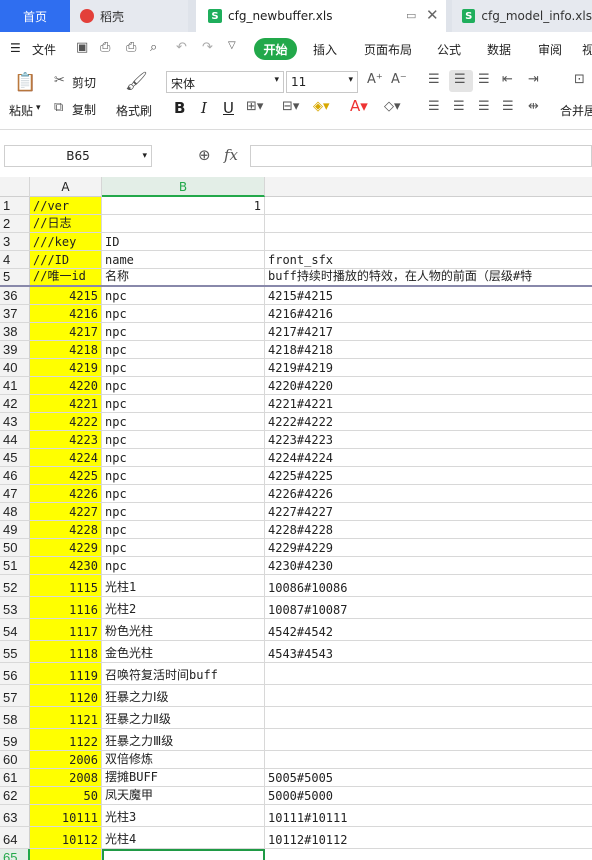 The height and width of the screenshot is (860, 592). Describe the element at coordinates (183, 739) in the screenshot. I see `cell-b: 狂暴之力Ⅲ级` at that location.